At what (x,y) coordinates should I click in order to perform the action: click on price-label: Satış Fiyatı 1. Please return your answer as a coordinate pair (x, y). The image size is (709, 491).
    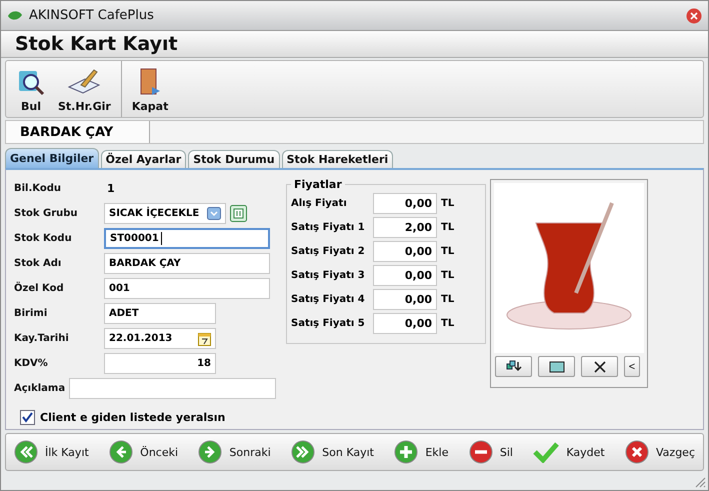
    Looking at the image, I should click on (328, 227).